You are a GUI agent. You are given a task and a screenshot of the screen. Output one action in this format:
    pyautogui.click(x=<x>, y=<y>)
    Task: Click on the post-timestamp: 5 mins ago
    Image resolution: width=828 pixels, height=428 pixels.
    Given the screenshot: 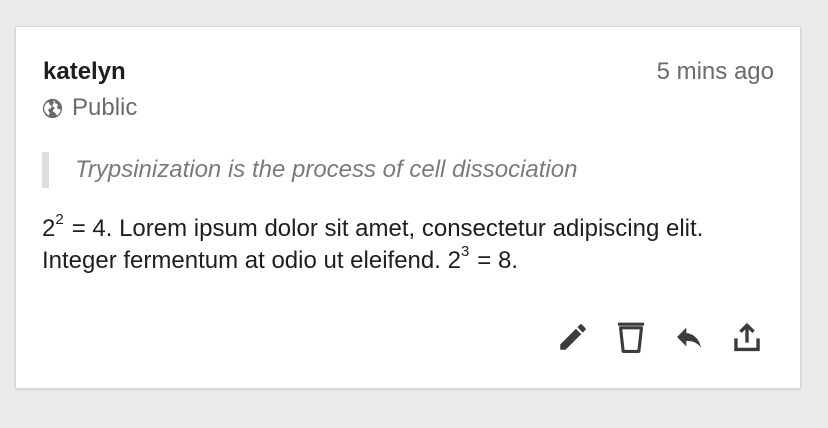 What is the action you would take?
    pyautogui.click(x=715, y=71)
    